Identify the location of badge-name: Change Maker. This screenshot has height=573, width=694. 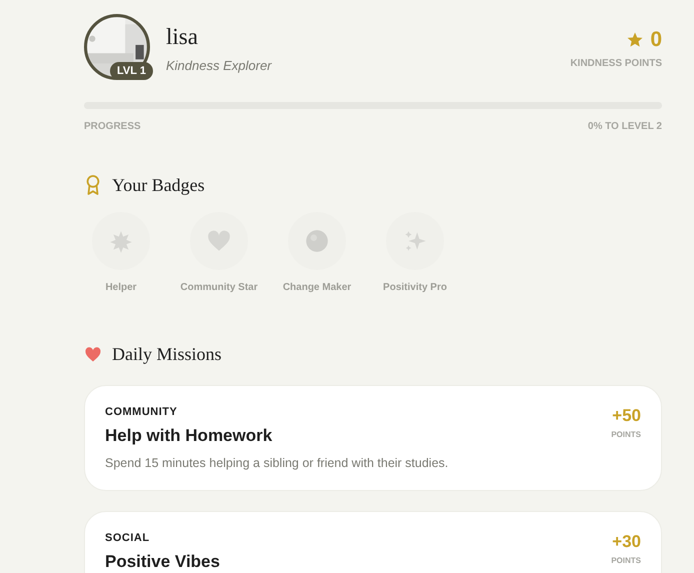
(317, 287).